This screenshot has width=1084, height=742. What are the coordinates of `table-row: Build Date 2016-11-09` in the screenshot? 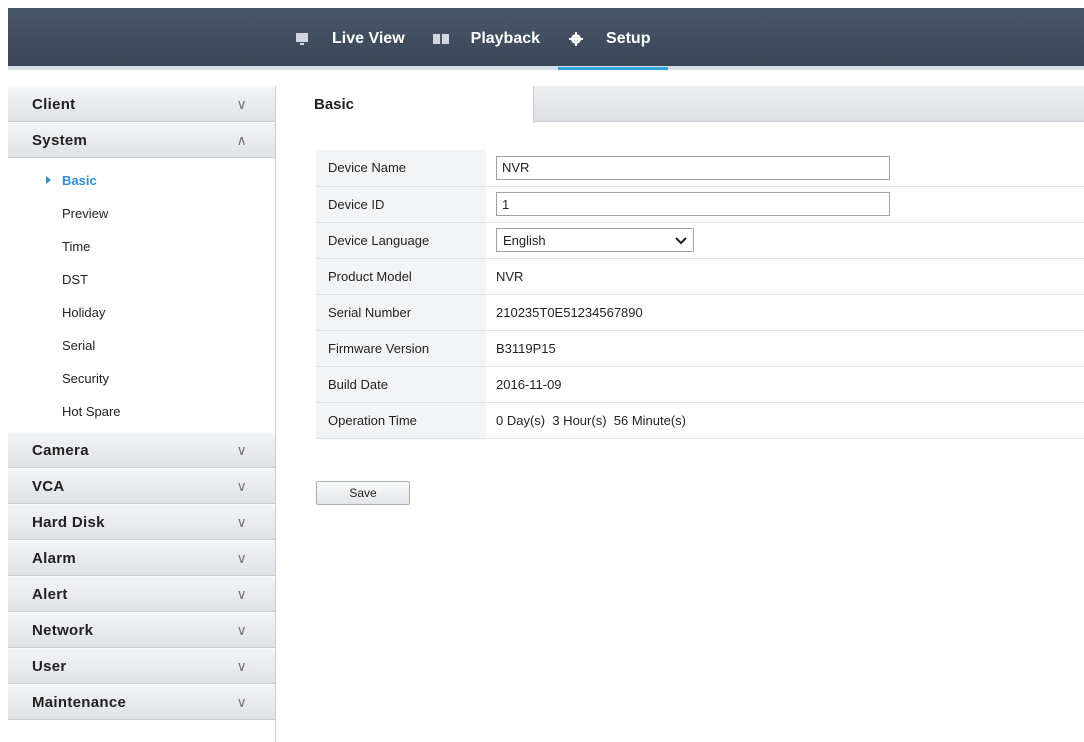 It's located at (700, 384).